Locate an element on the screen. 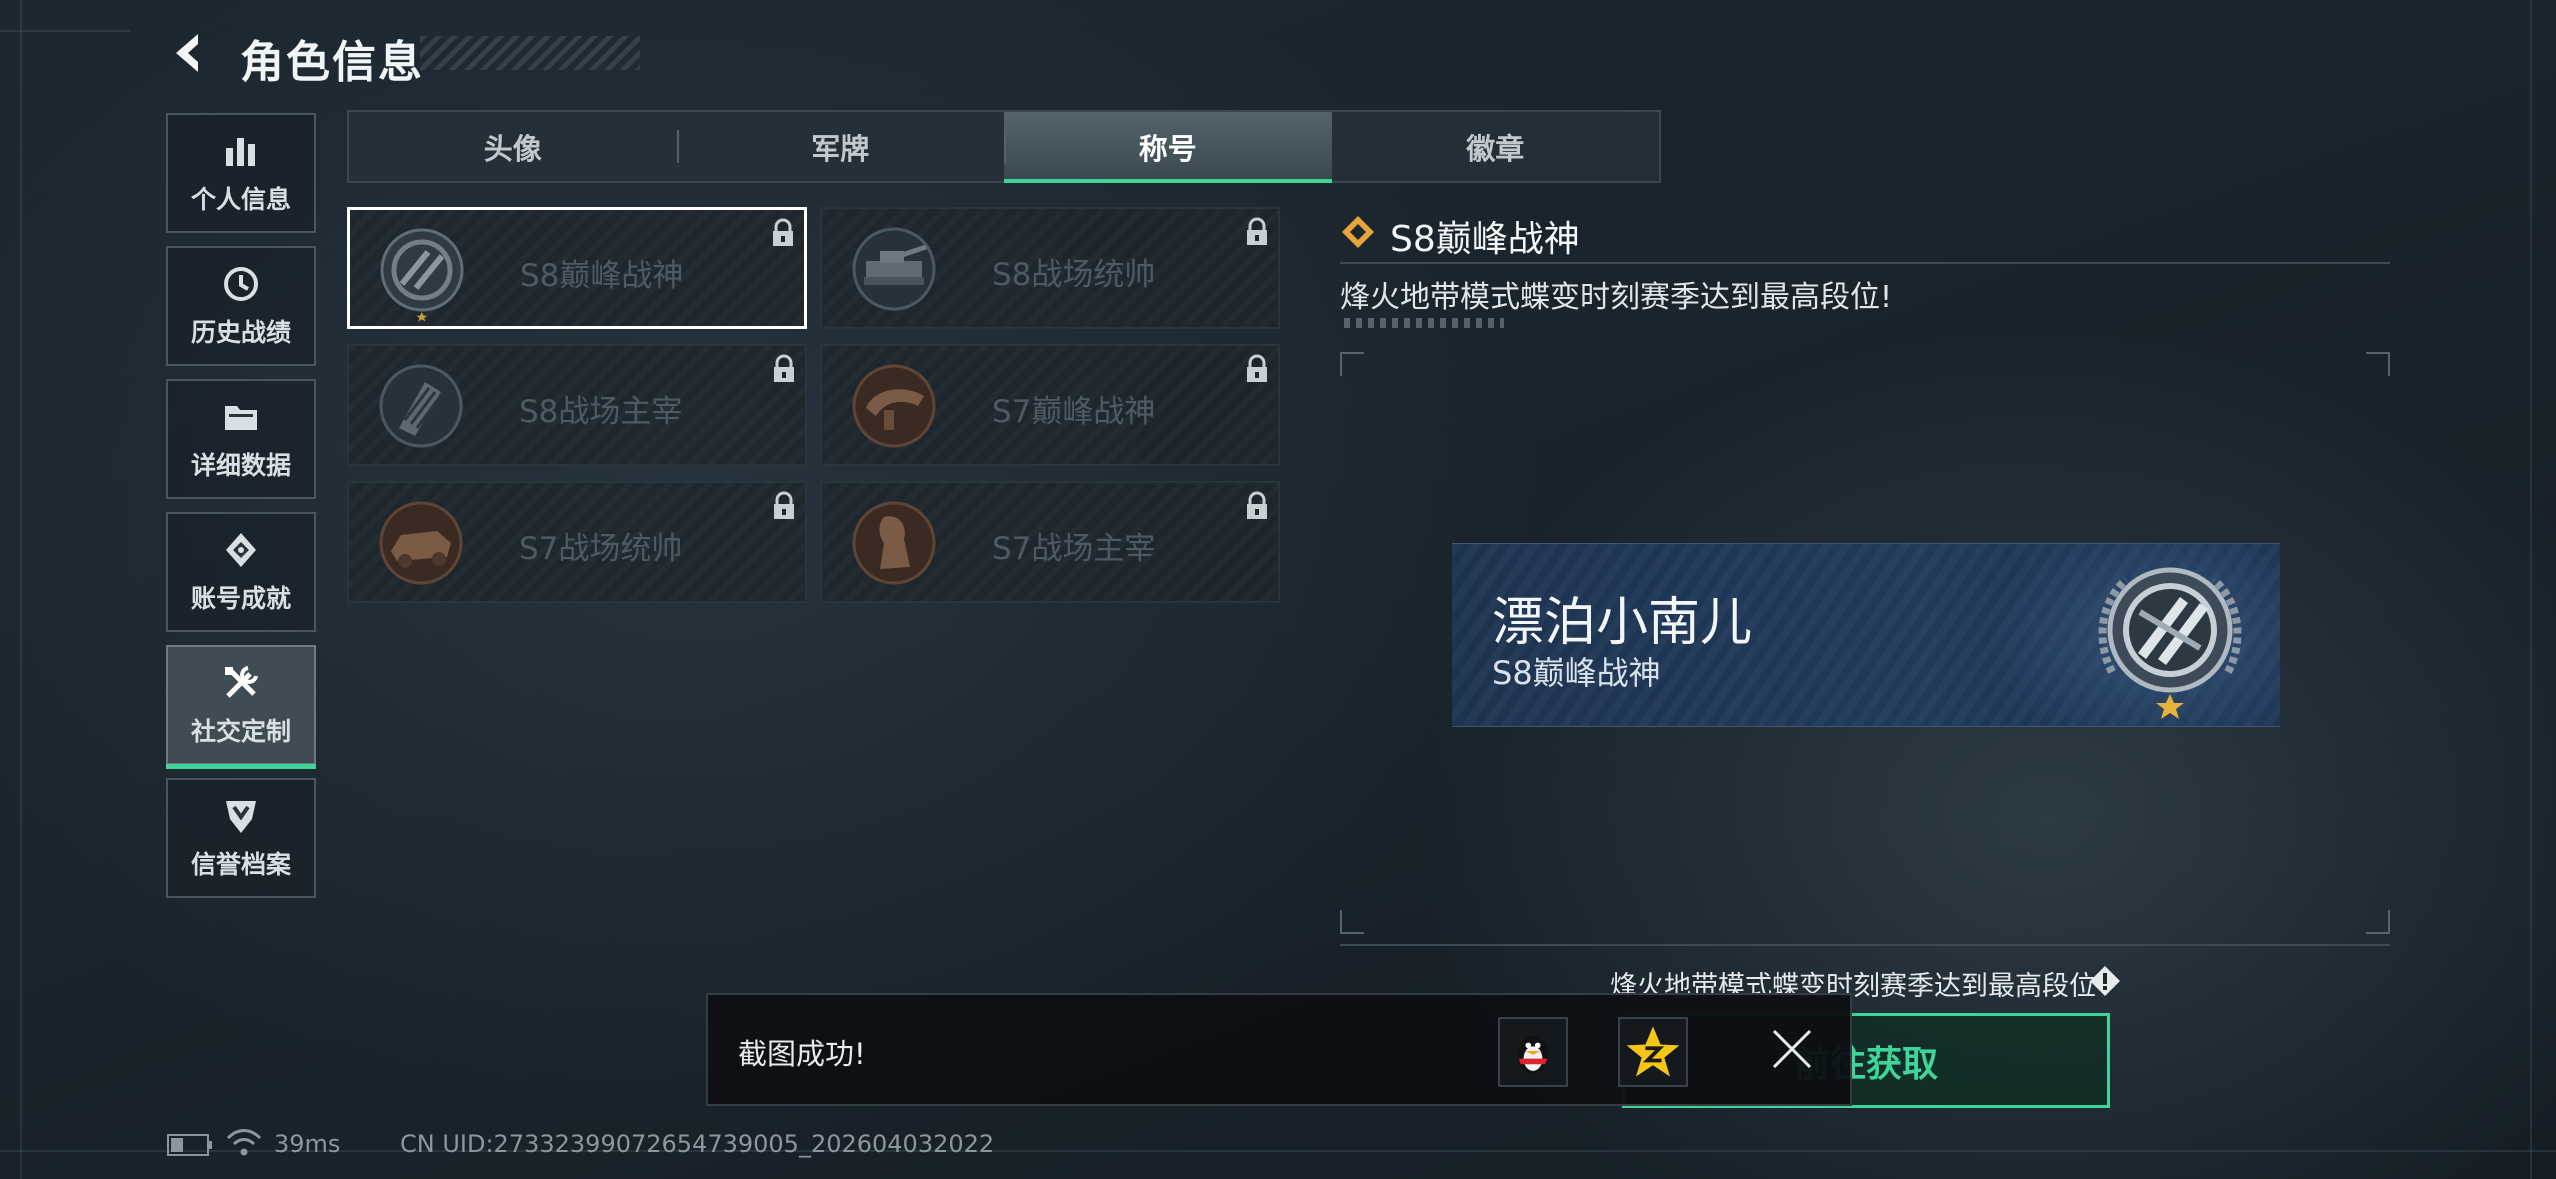 The image size is (2556, 1179). back-arrow-icon is located at coordinates (189, 53).